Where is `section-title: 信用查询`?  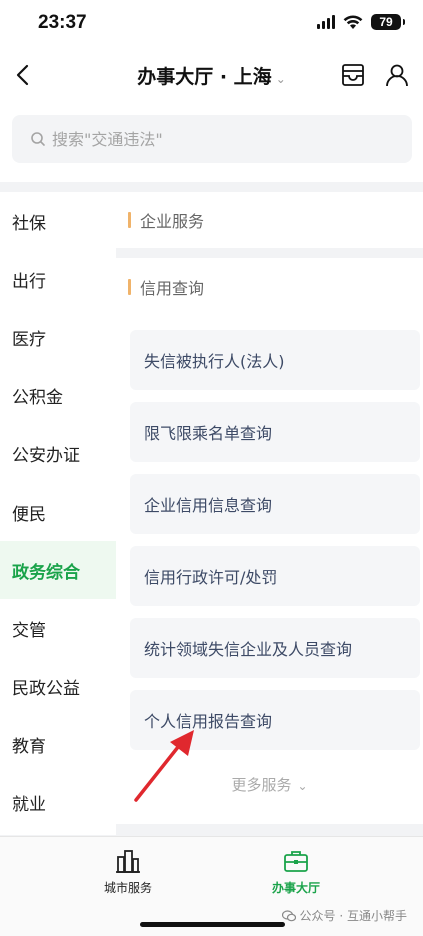
section-title: 信用查询 is located at coordinates (172, 288).